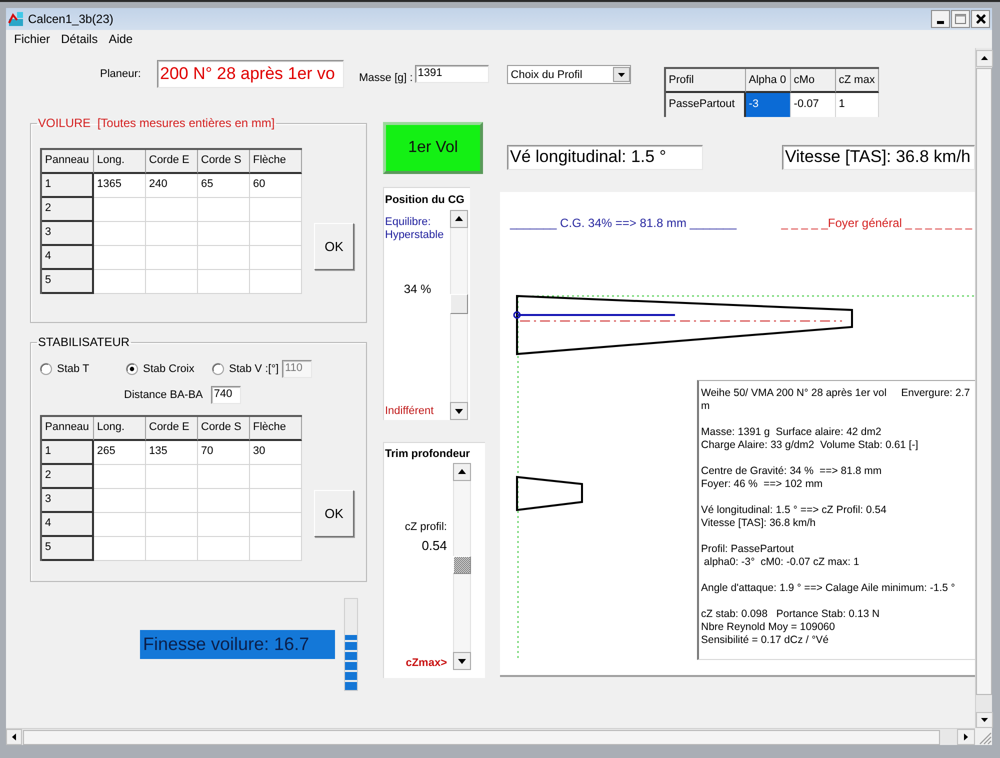 This screenshot has width=1000, height=758. Describe the element at coordinates (810, 445) in the screenshot. I see `info-text-line: Charge Alaire: 33 g/dm2 Volume Stab: 0.61 [-]` at that location.